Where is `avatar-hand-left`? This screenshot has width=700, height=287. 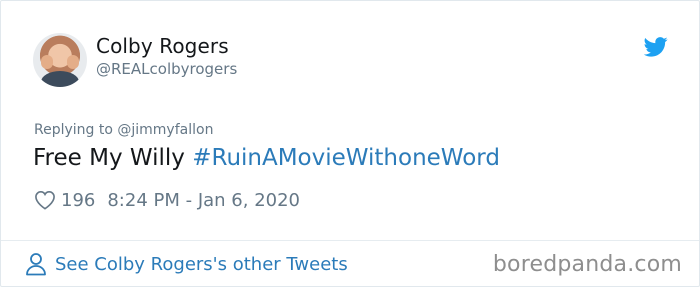 avatar-hand-left is located at coordinates (47, 62).